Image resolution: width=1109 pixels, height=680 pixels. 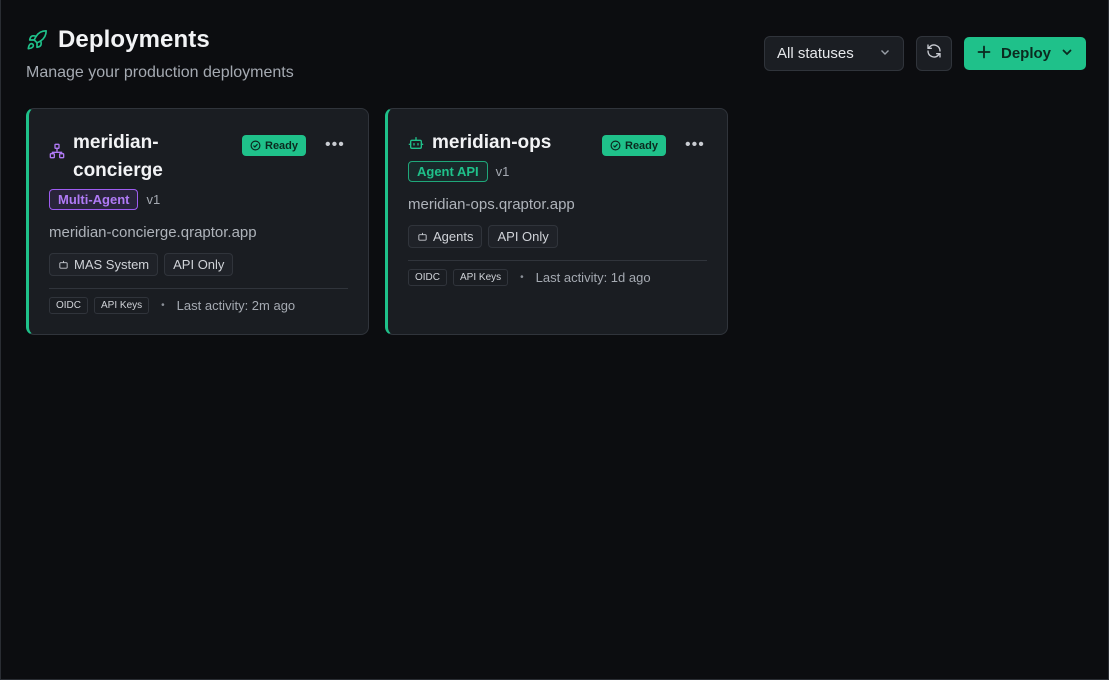 What do you see at coordinates (593, 277) in the screenshot?
I see `last-activity: Last activity: 1d ago` at bounding box center [593, 277].